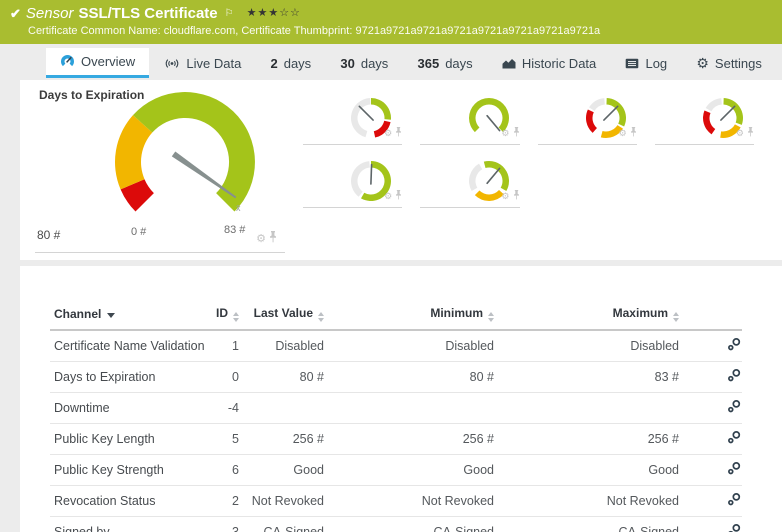 Image resolution: width=782 pixels, height=532 pixels. I want to click on tab-30-days: 30 days, so click(364, 63).